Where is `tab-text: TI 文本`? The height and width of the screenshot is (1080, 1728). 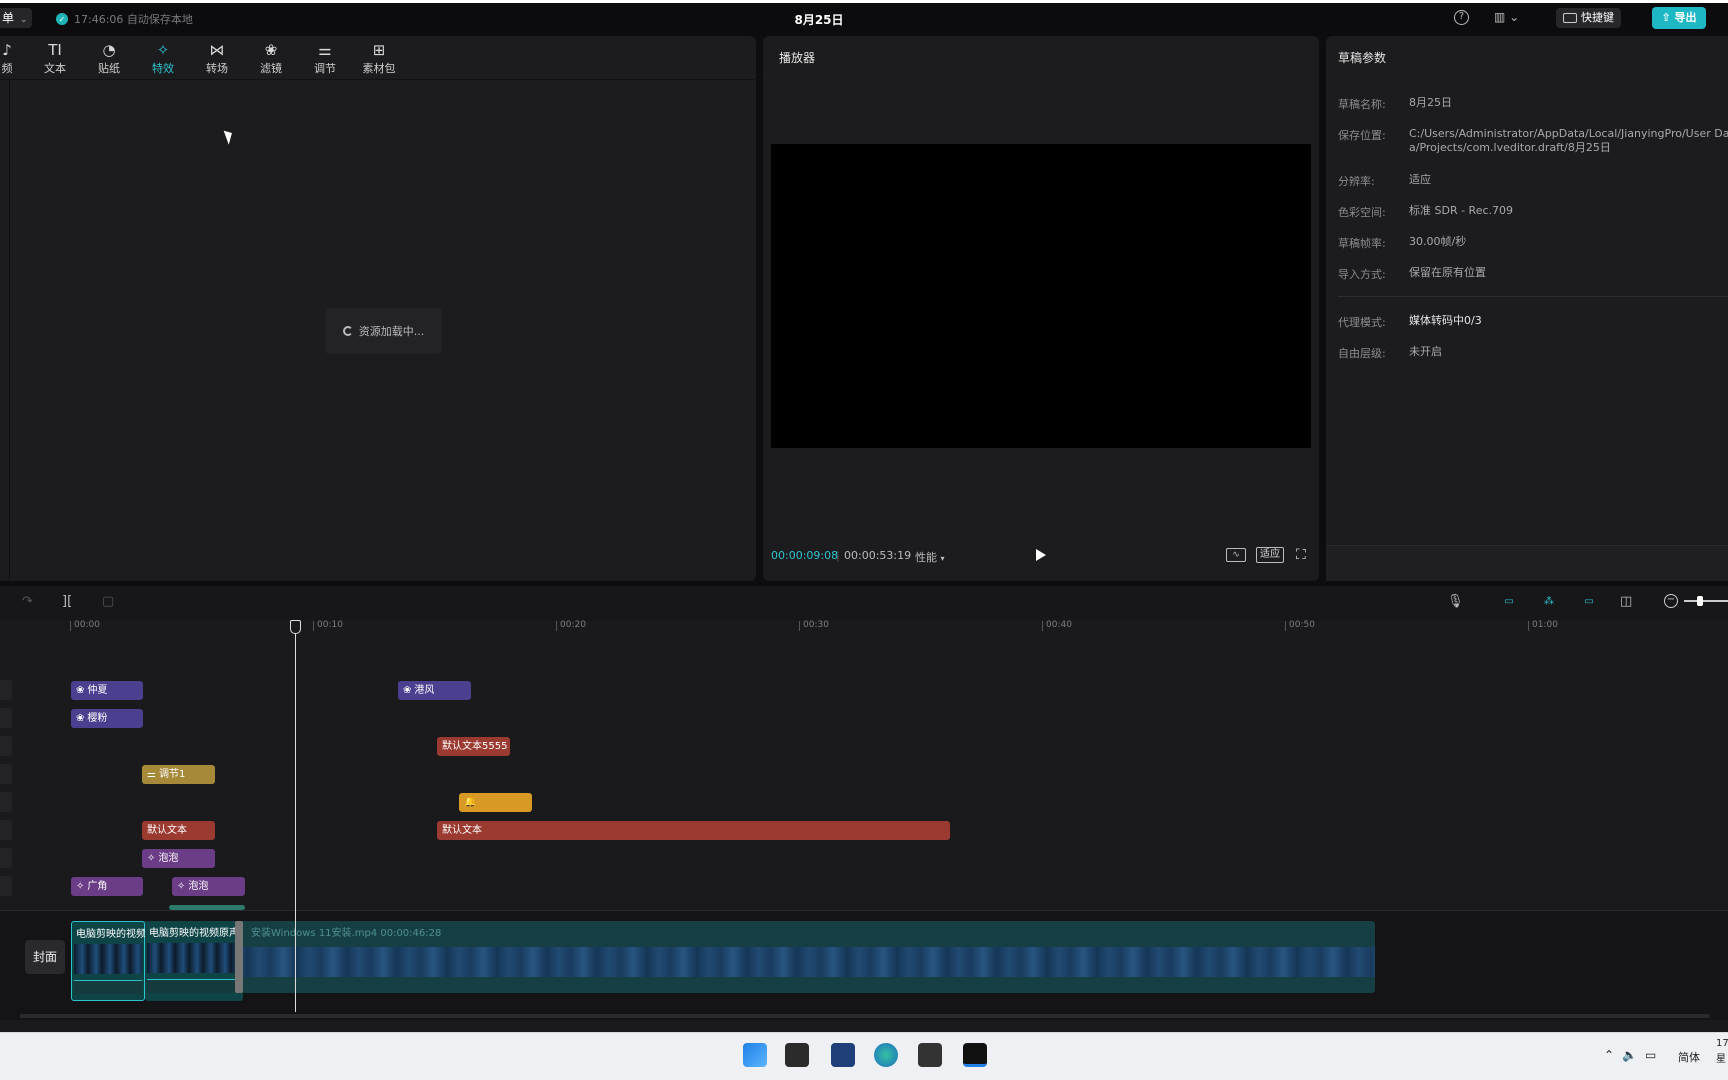 tab-text: TI 文本 is located at coordinates (55, 58).